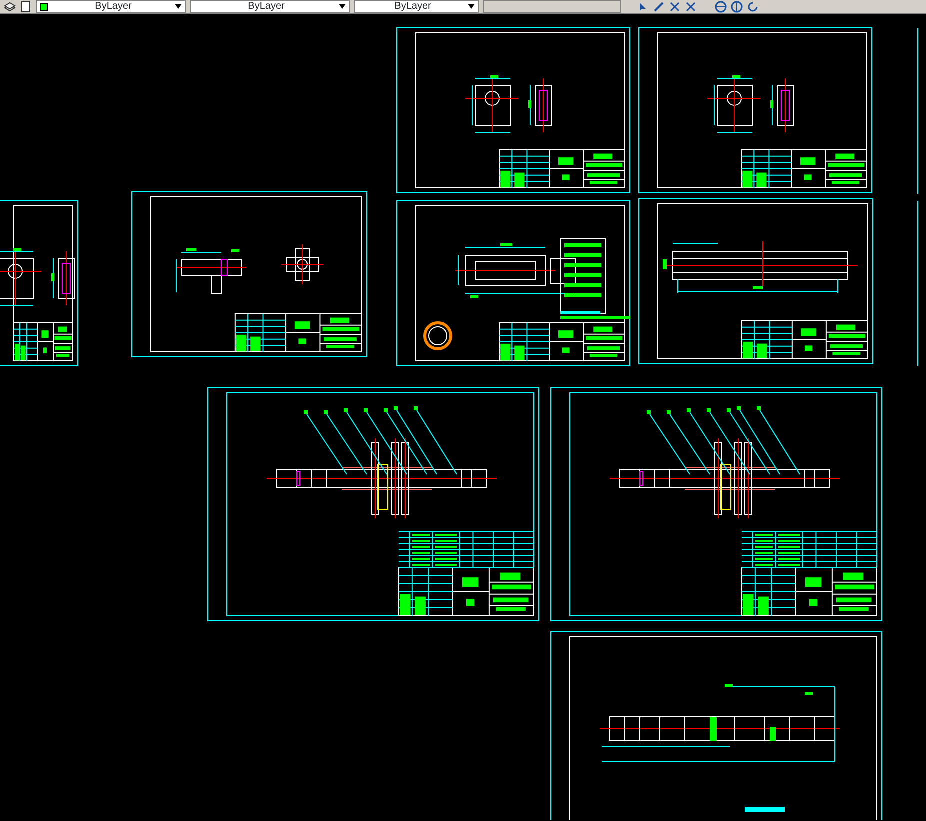 This screenshot has height=821, width=926. What do you see at coordinates (552, 6) in the screenshot?
I see `plot-style-dropdown` at bounding box center [552, 6].